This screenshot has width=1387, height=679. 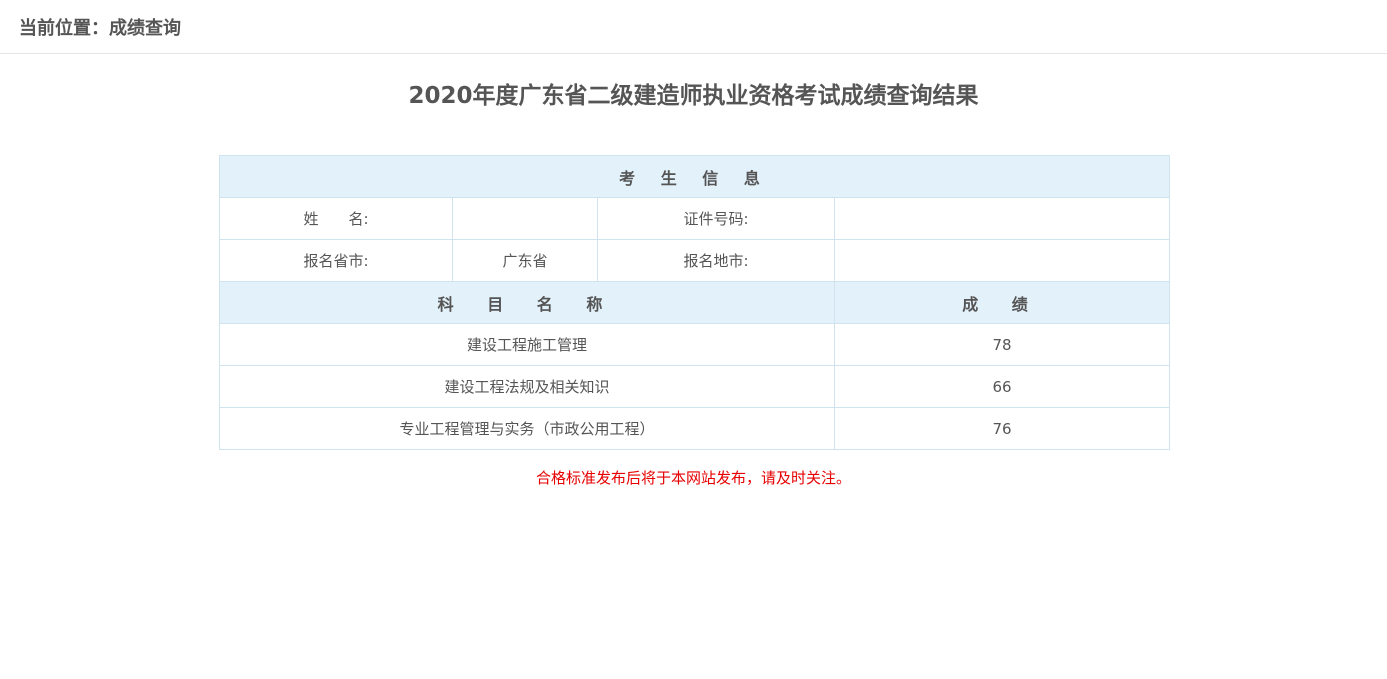 I want to click on province-value: 广东省, so click(x=525, y=260).